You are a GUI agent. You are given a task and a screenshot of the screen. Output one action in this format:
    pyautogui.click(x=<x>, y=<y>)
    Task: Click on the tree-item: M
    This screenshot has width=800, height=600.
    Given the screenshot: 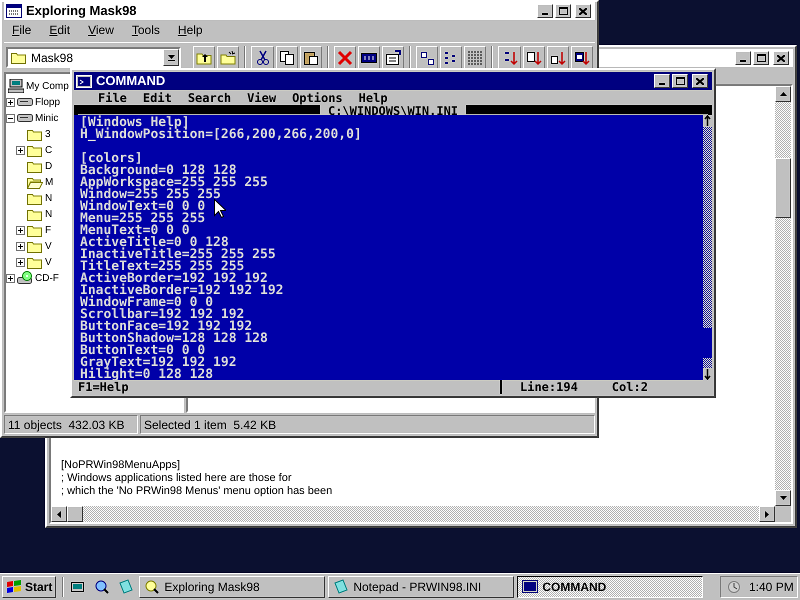 What is the action you would take?
    pyautogui.click(x=49, y=182)
    